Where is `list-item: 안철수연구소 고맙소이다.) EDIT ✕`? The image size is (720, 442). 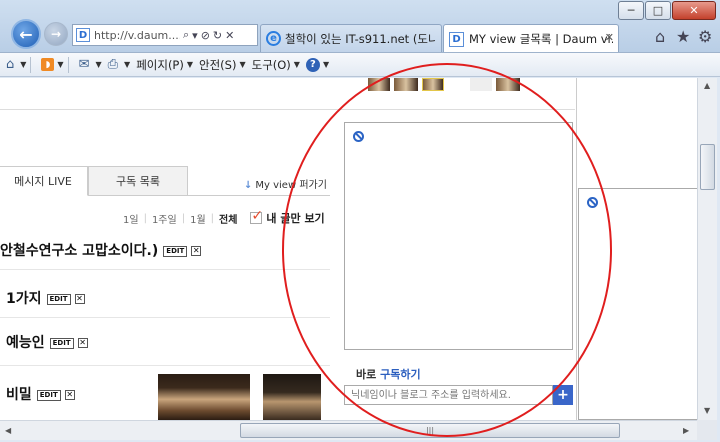 list-item: 안철수연구소 고맙소이다.) EDIT ✕ is located at coordinates (165, 246).